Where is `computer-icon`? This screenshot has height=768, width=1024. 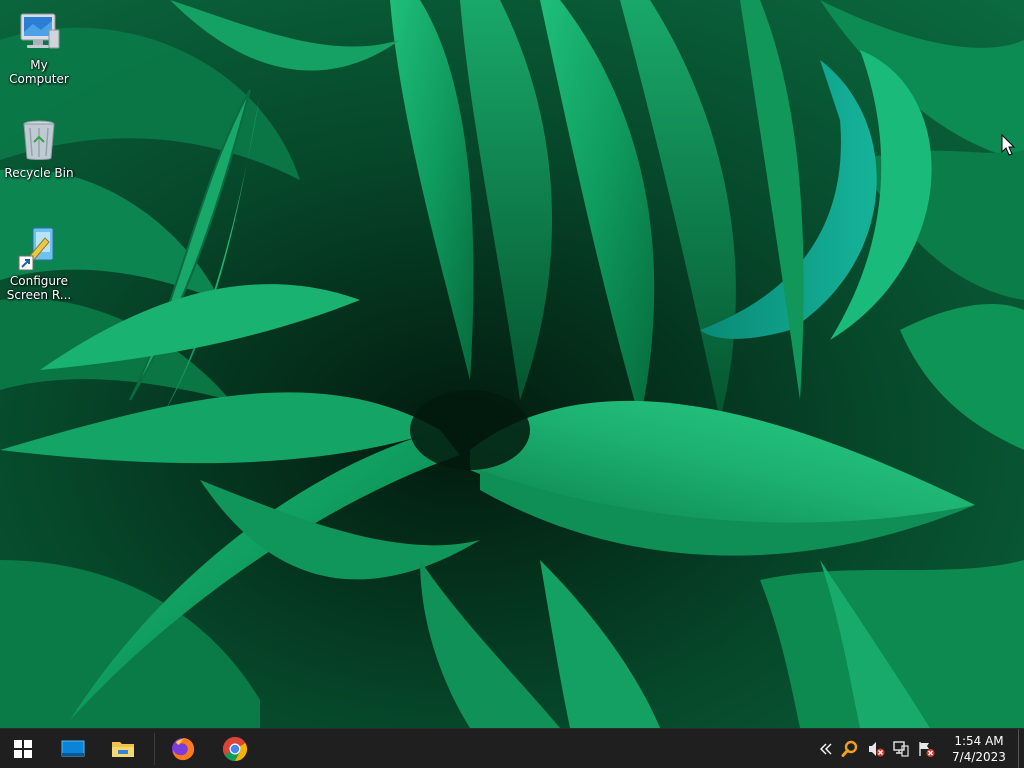
computer-icon is located at coordinates (40, 31).